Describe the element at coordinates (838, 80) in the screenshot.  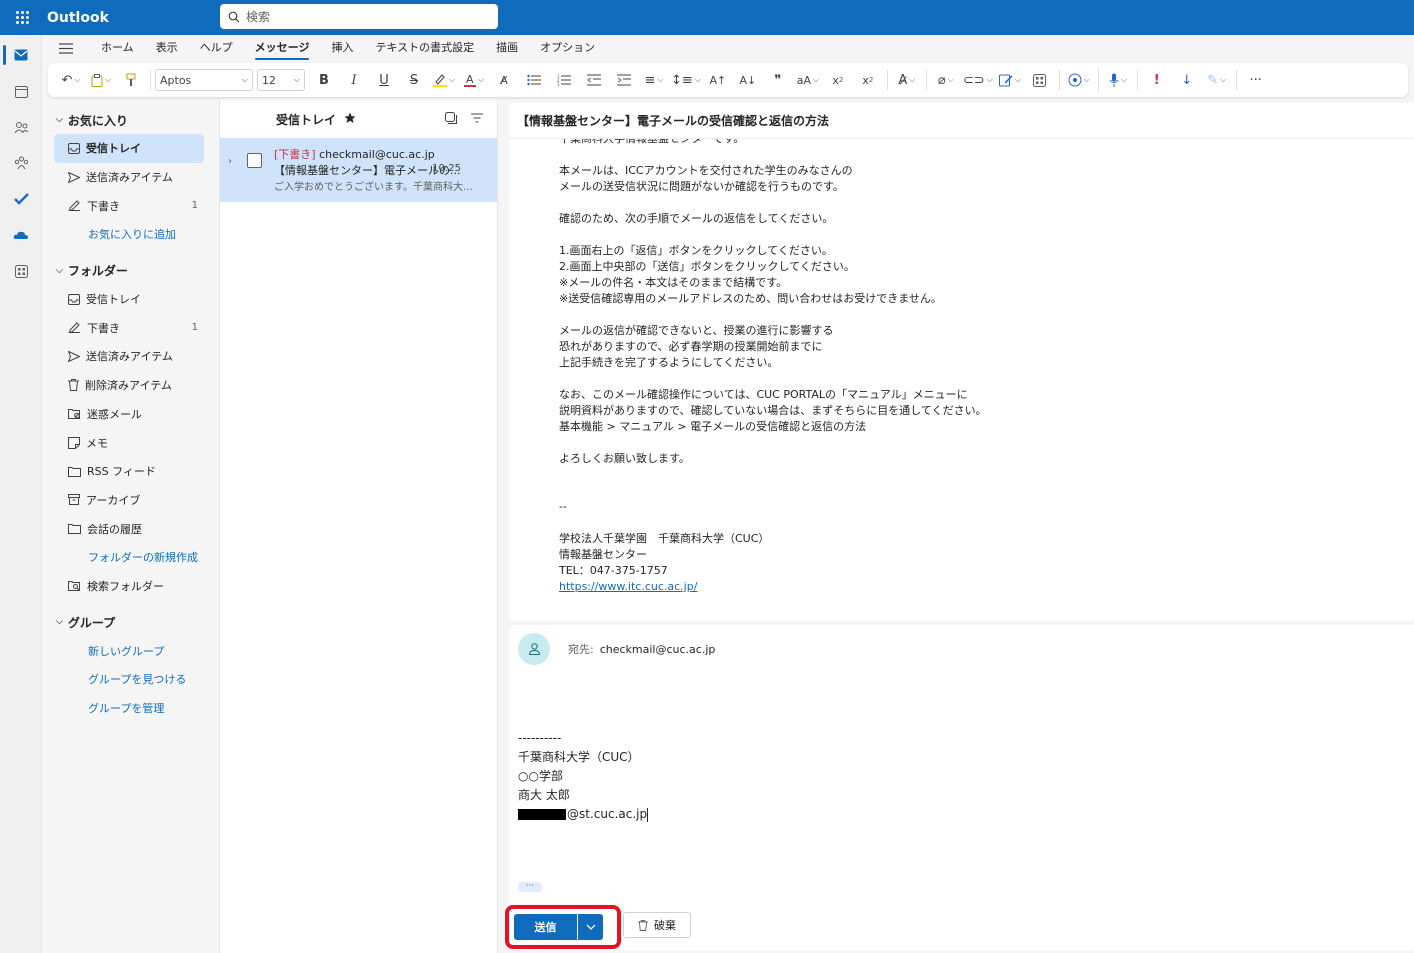
I see `subscript-icon: x2` at that location.